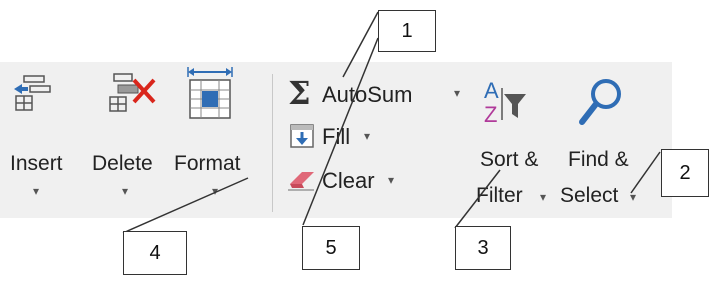 This screenshot has width=716, height=283. What do you see at coordinates (685, 173) in the screenshot?
I see `callout-2: 2` at bounding box center [685, 173].